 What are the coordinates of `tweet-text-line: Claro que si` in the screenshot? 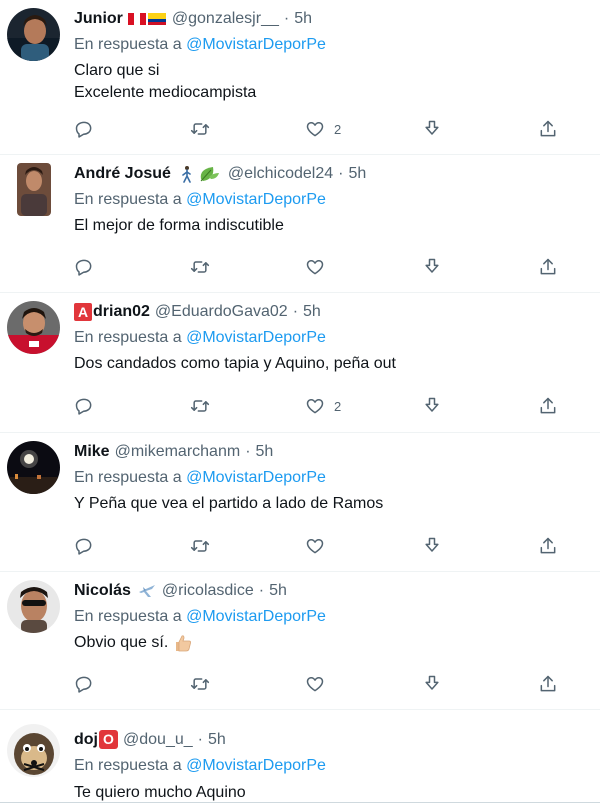 It's located at (117, 70).